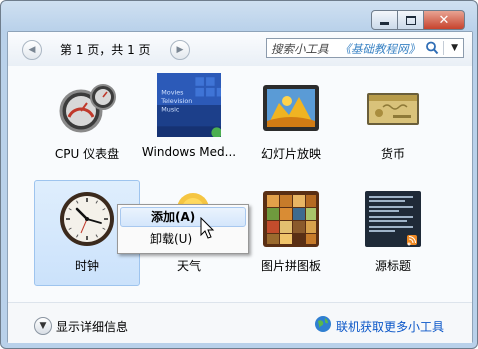  What do you see at coordinates (290, 266) in the screenshot?
I see `gadget-label: 图片拼图板` at bounding box center [290, 266].